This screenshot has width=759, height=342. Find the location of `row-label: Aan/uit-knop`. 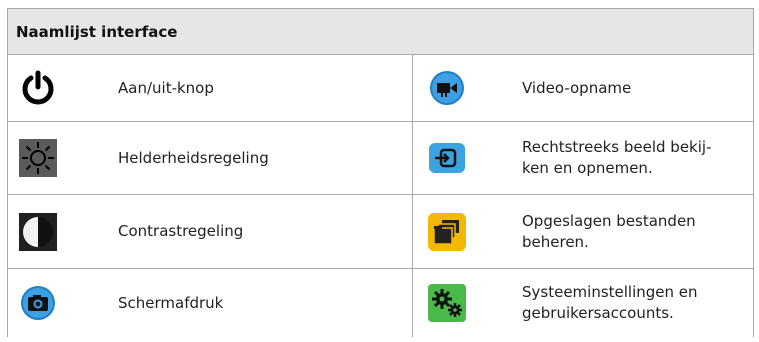

row-label: Aan/uit-knop is located at coordinates (166, 87).